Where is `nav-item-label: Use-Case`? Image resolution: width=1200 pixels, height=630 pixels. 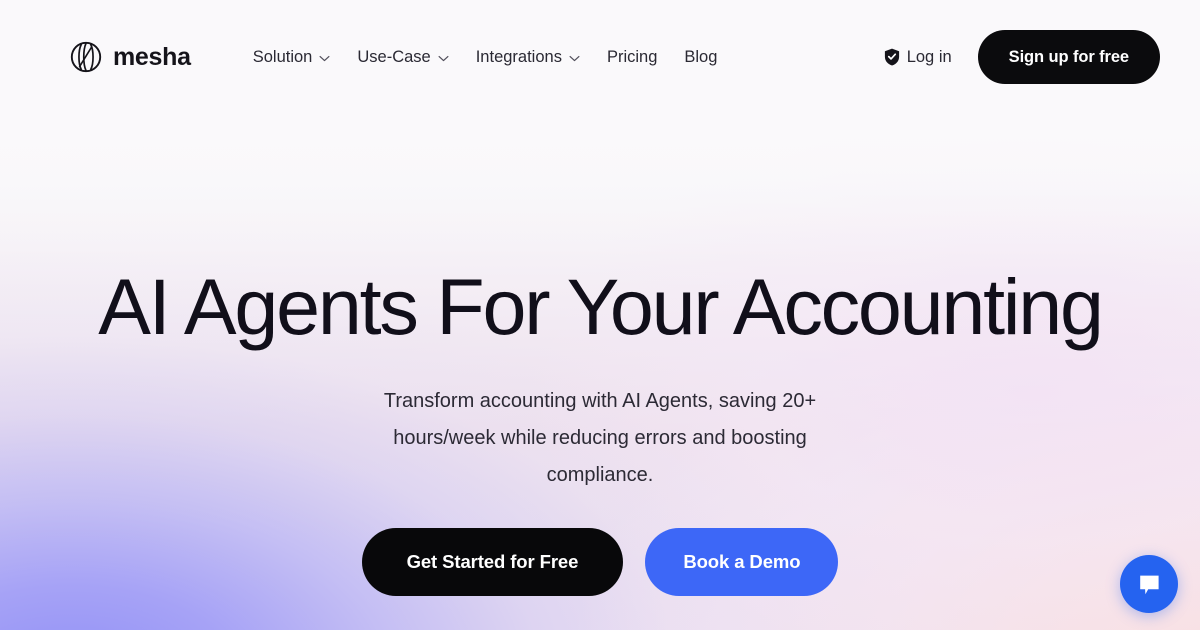
nav-item-label: Use-Case is located at coordinates (394, 56).